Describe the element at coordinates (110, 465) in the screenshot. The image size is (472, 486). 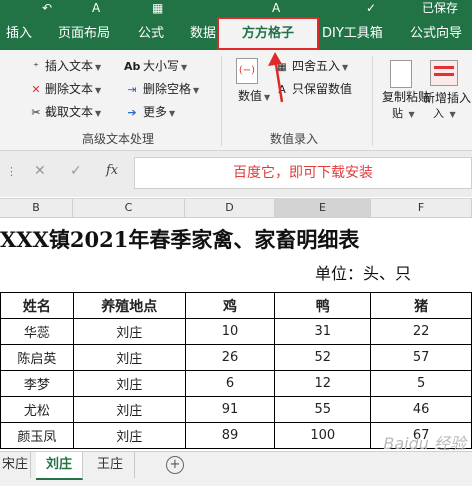
I see `sheet-tab-wangzhuang: 王庄` at that location.